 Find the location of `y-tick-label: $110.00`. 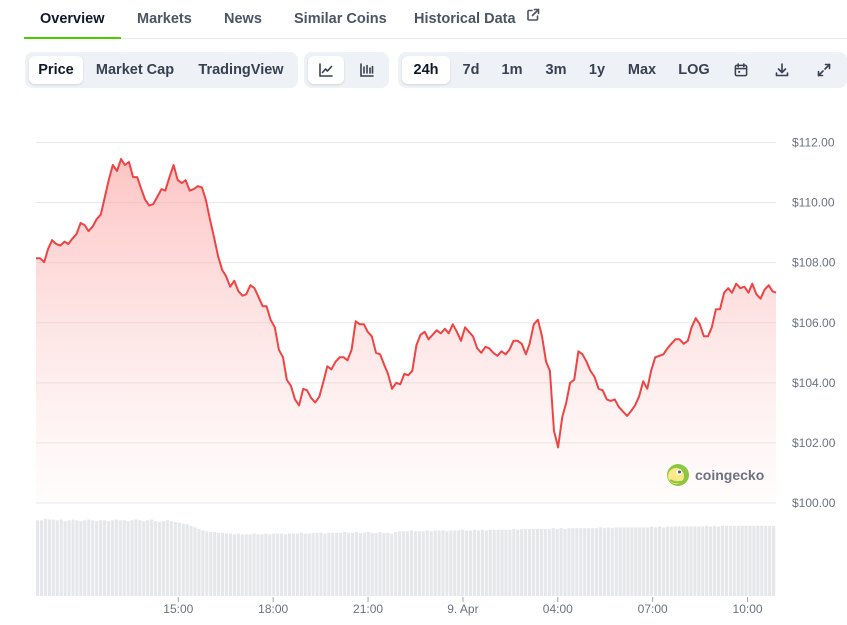

y-tick-label: $110.00 is located at coordinates (813, 203).